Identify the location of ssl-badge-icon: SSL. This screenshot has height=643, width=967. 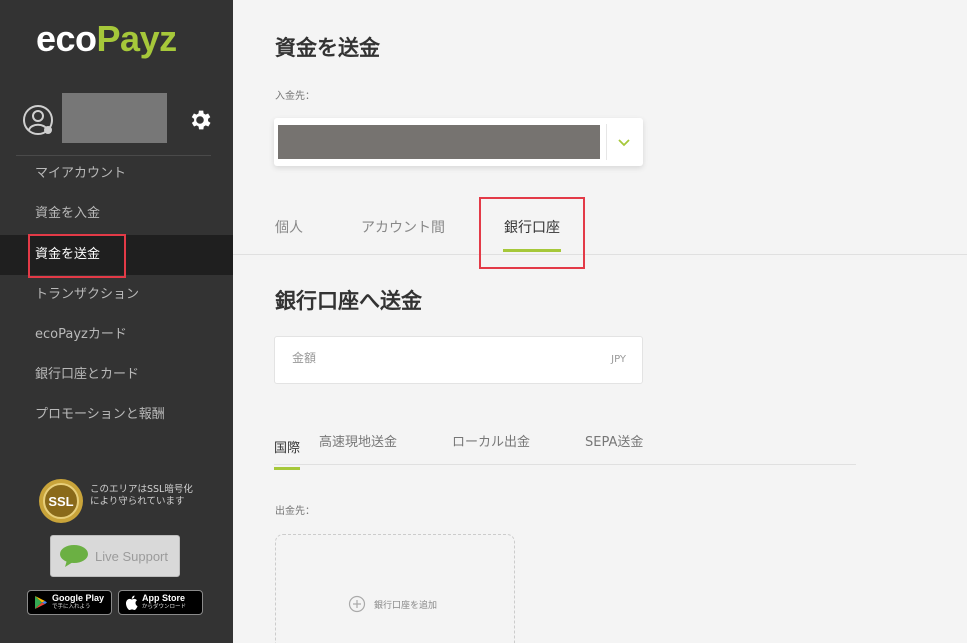
(61, 501).